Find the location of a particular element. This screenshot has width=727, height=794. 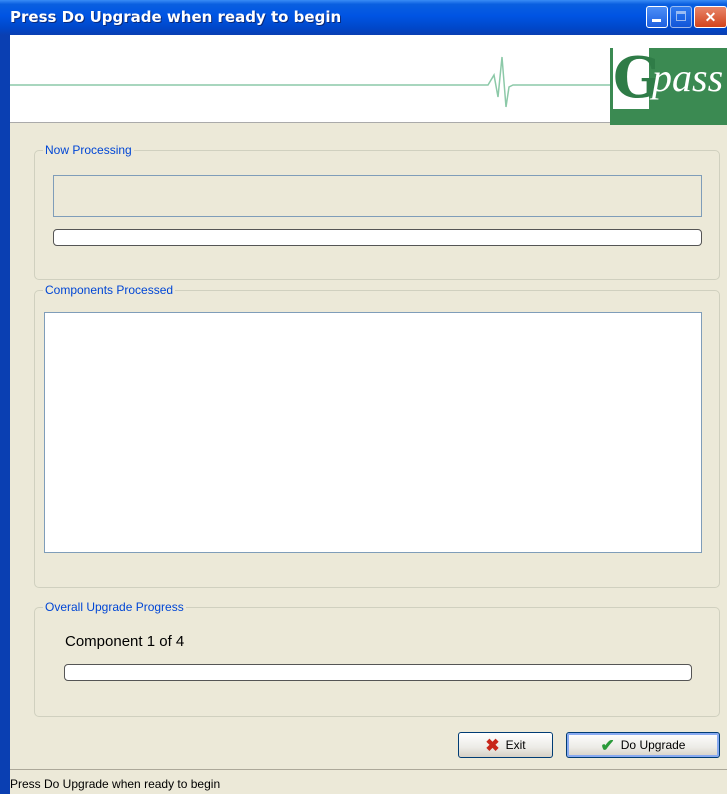

window-frame is located at coordinates (5, 414).